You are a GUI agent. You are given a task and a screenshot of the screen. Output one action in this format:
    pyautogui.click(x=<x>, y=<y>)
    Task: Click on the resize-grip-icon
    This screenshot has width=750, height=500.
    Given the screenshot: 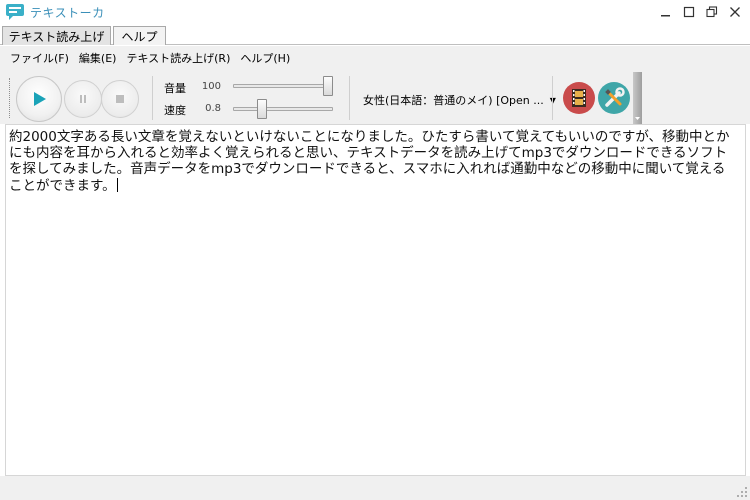 What is the action you would take?
    pyautogui.click(x=742, y=492)
    